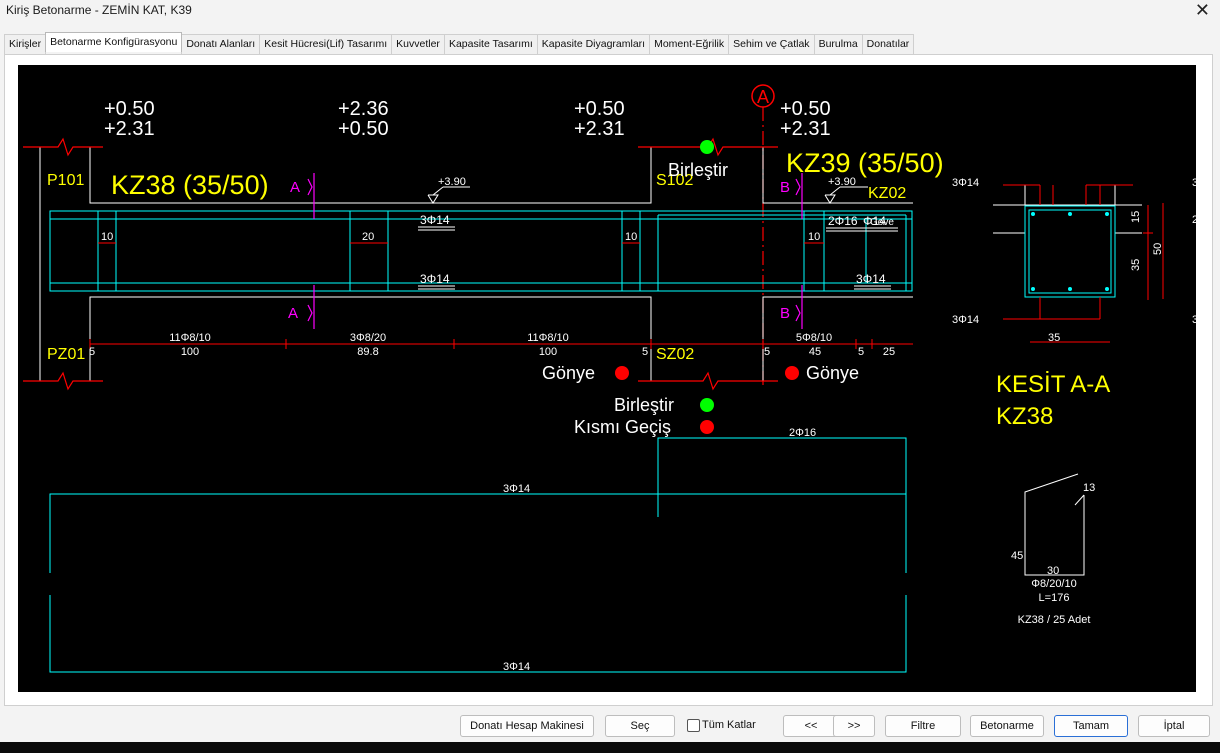 The width and height of the screenshot is (1220, 753). What do you see at coordinates (1194, 220) in the screenshot?
I see `edge-label-2: 2` at bounding box center [1194, 220].